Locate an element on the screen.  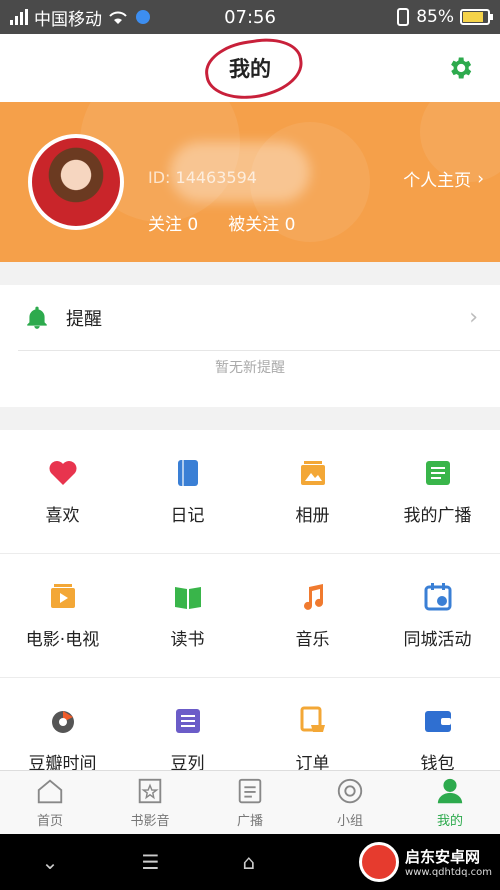
page-header: 我的 is located at coordinates (250, 69).